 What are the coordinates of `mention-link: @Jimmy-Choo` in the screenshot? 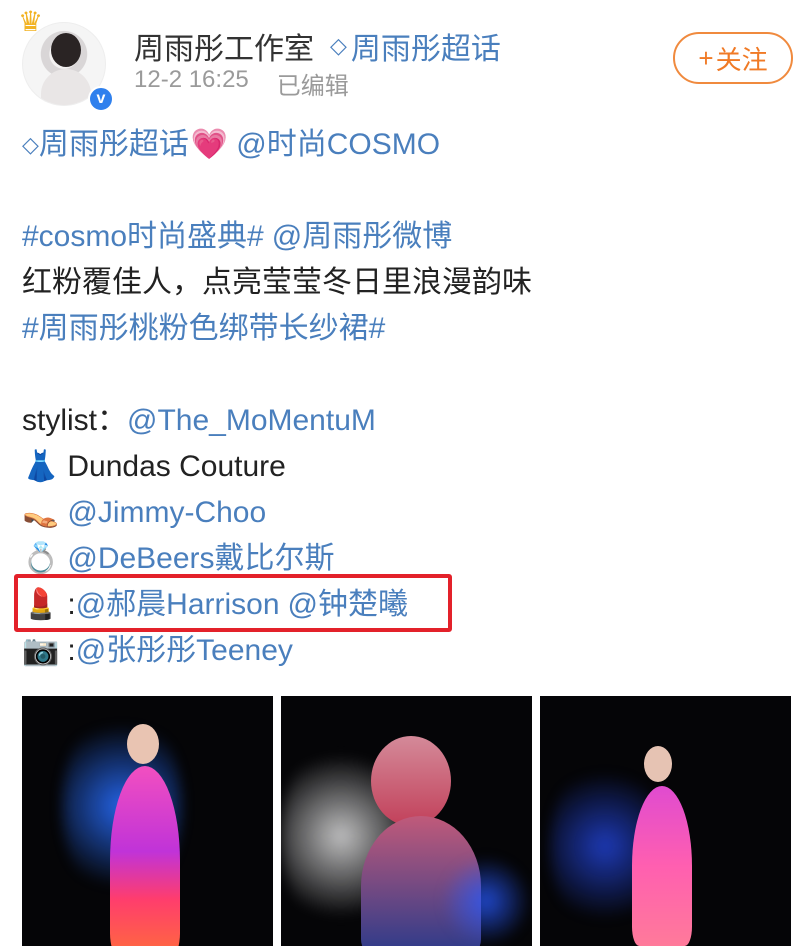 It's located at (166, 513).